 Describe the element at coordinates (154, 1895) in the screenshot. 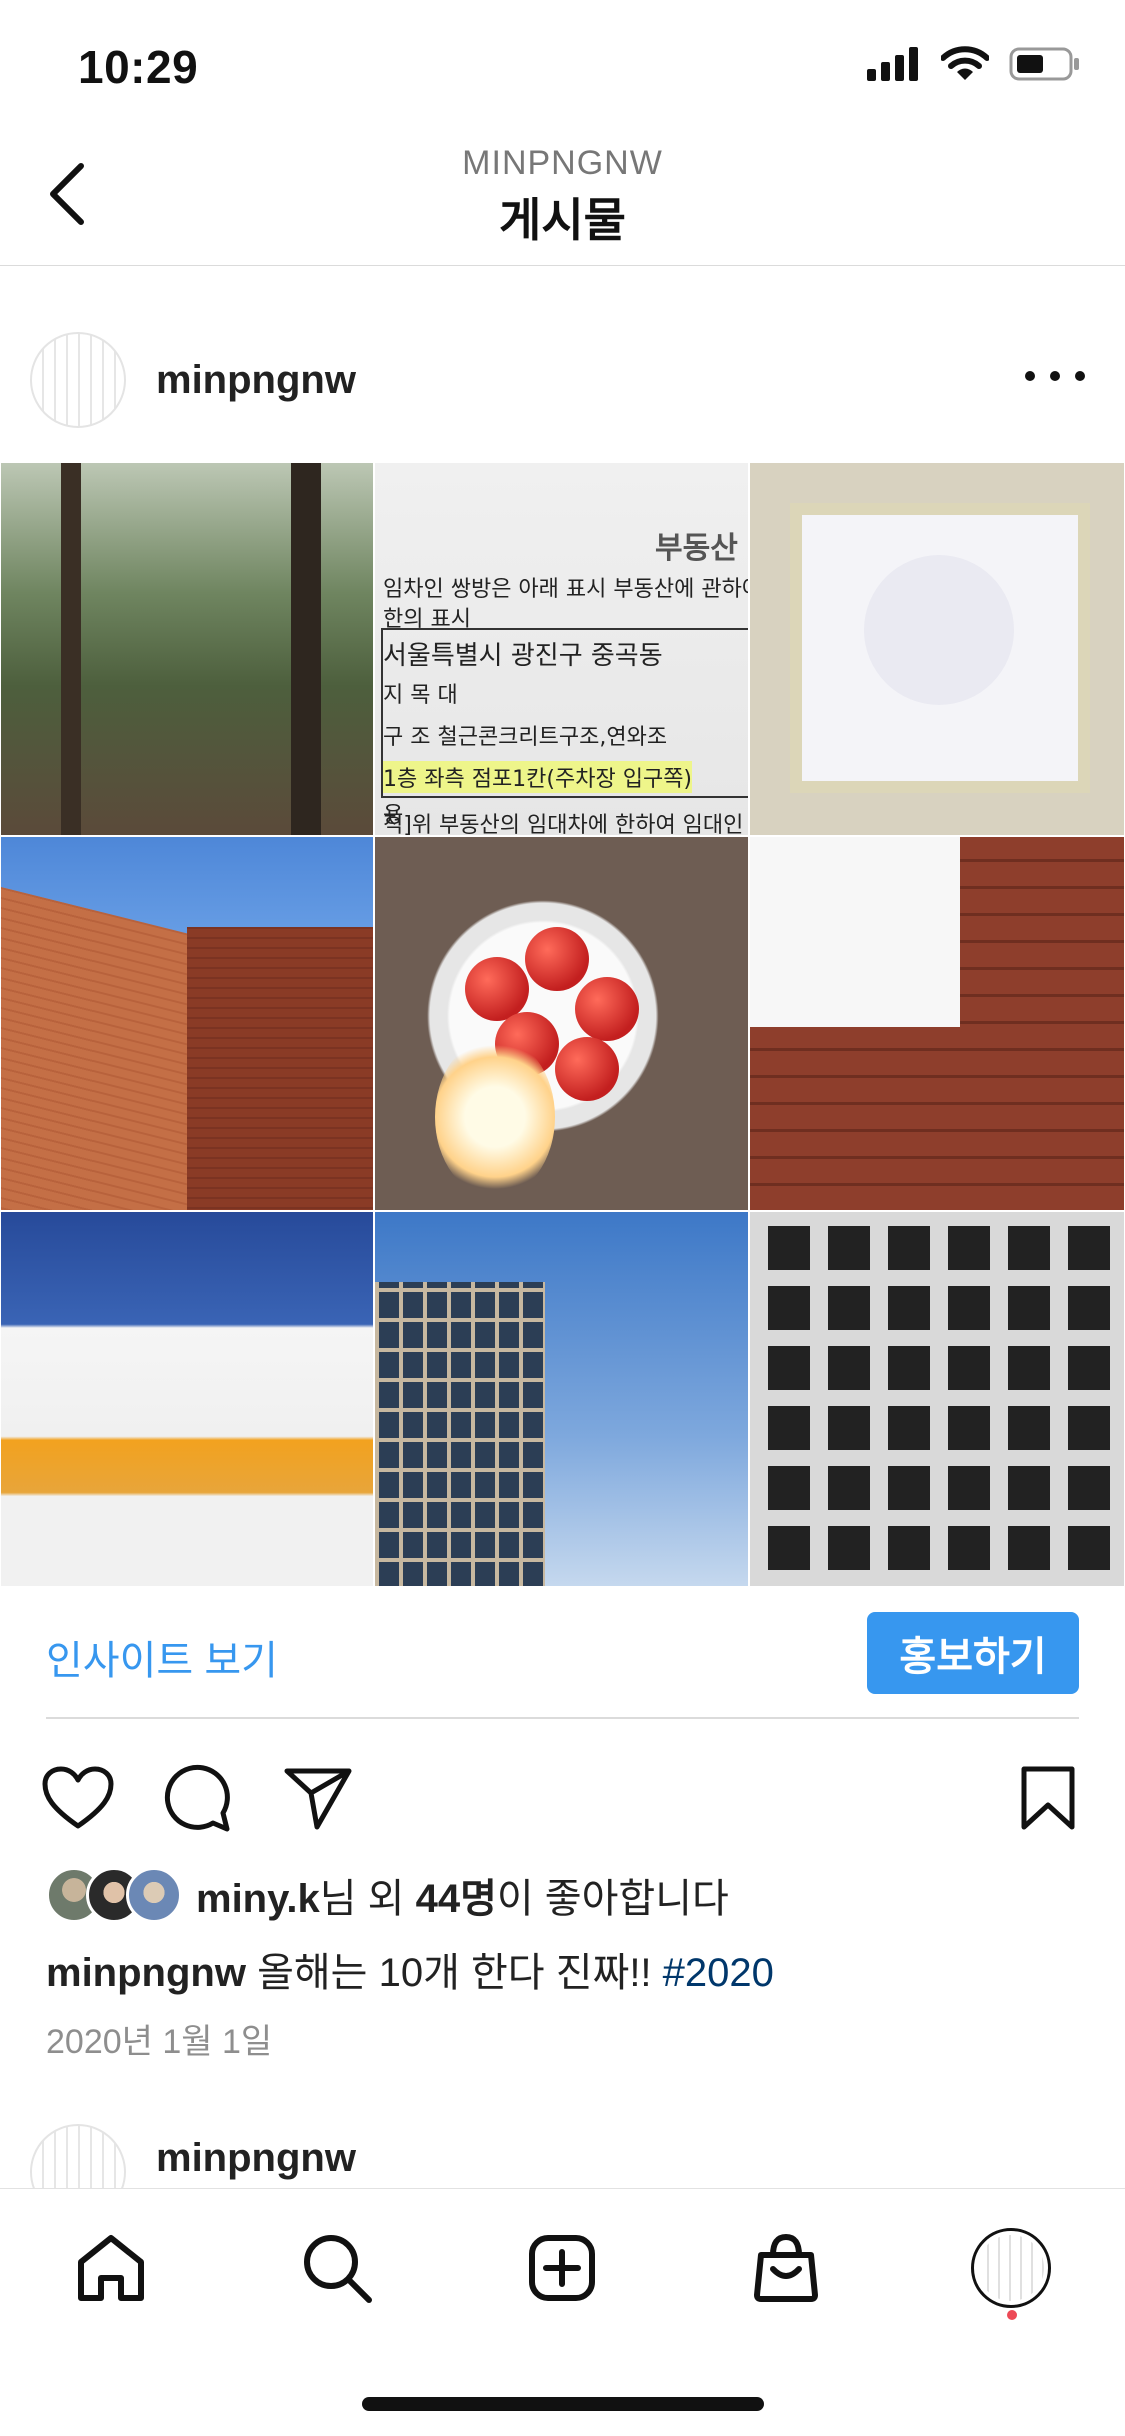

I see `liker-avatar` at that location.